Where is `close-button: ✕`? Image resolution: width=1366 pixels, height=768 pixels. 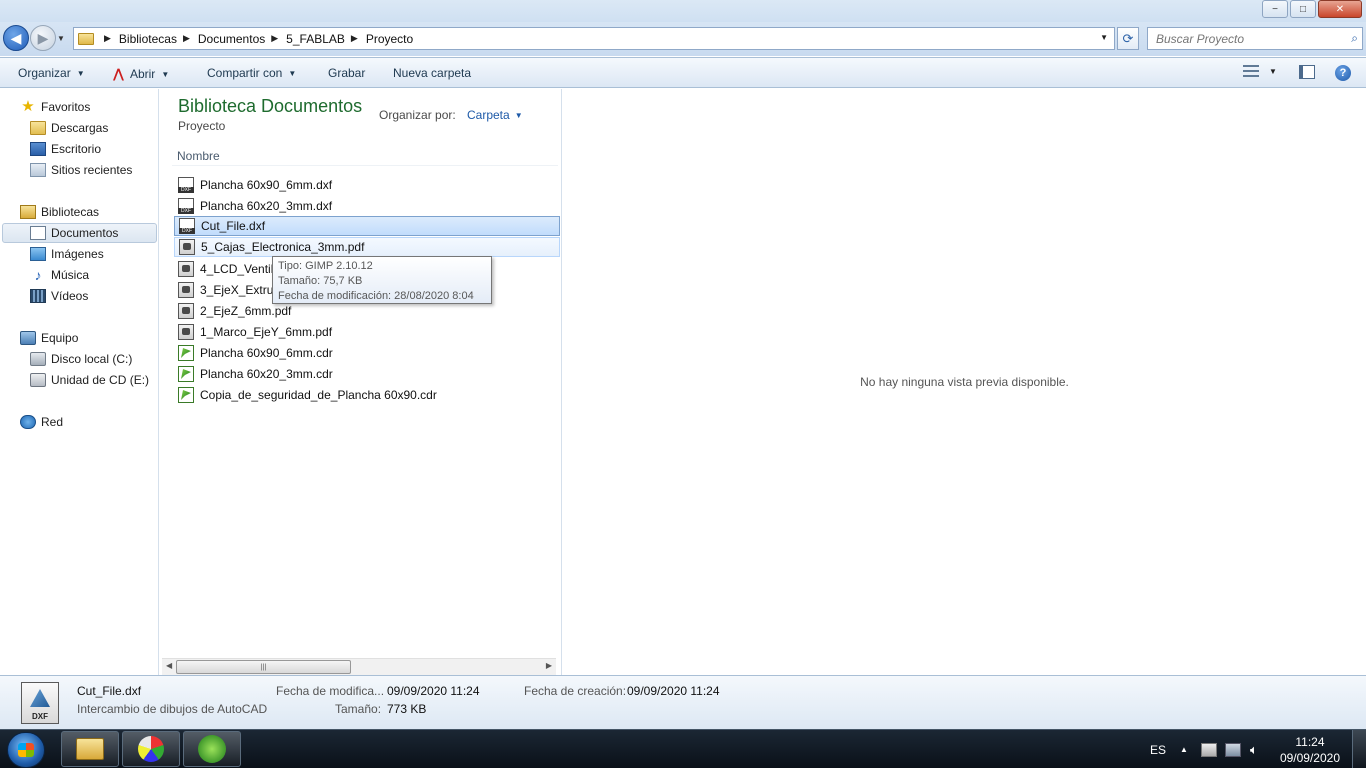
close-button: ✕ is located at coordinates (1340, 9).